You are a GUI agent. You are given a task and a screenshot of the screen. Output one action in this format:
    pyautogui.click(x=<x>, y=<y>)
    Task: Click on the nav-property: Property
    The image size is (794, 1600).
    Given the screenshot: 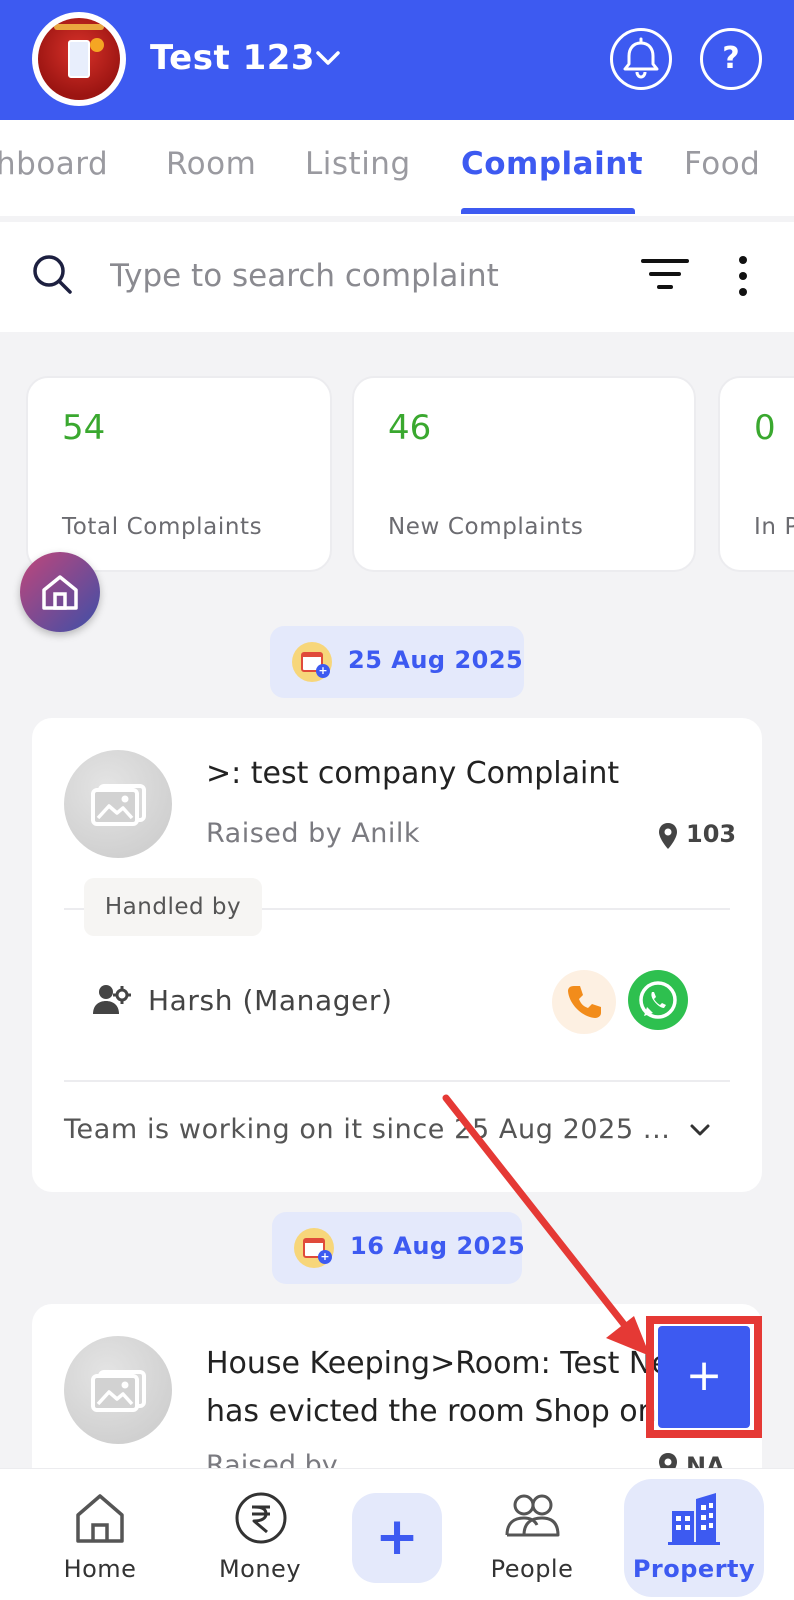 What is the action you would take?
    pyautogui.click(x=694, y=1534)
    